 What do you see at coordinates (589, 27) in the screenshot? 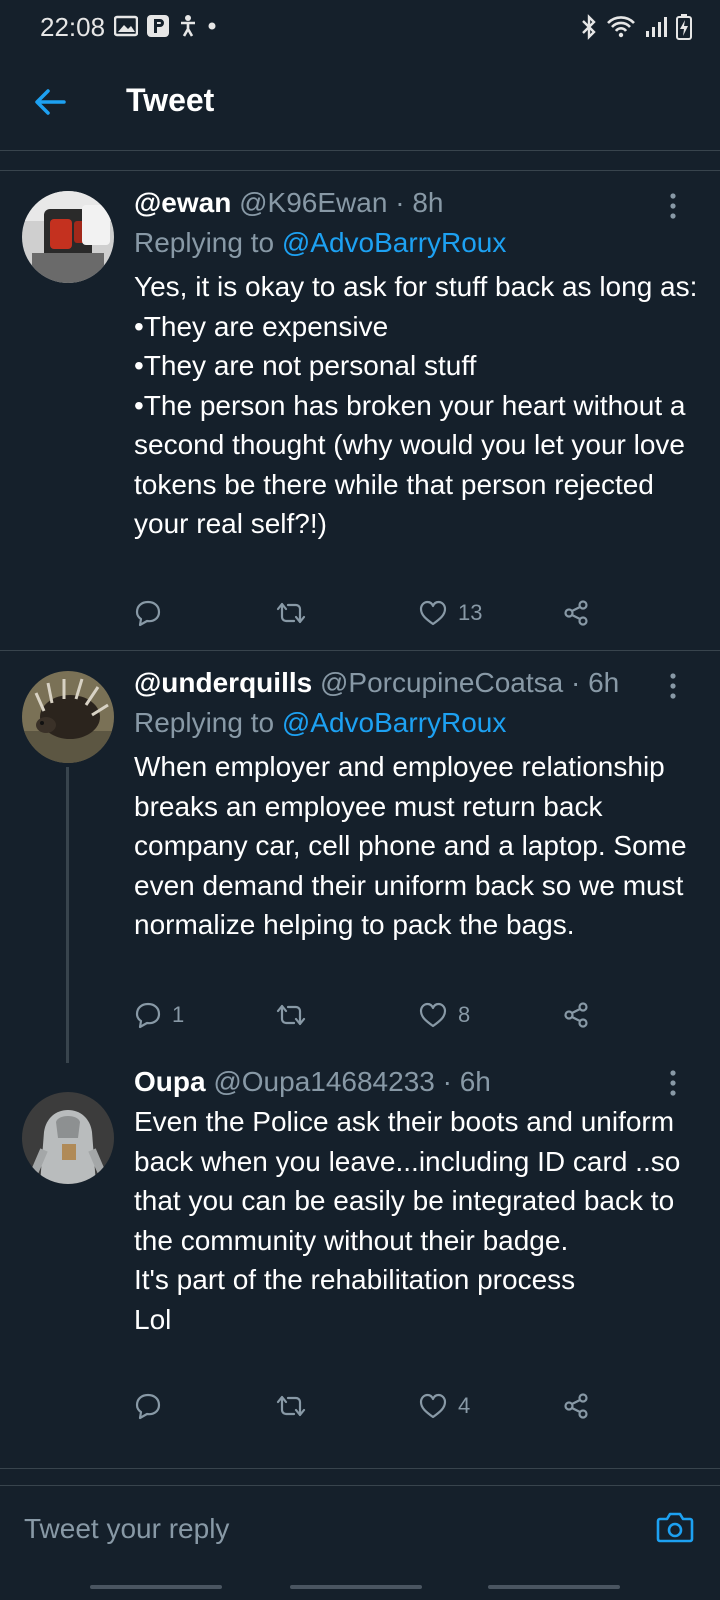
I see `bluetooth-icon` at bounding box center [589, 27].